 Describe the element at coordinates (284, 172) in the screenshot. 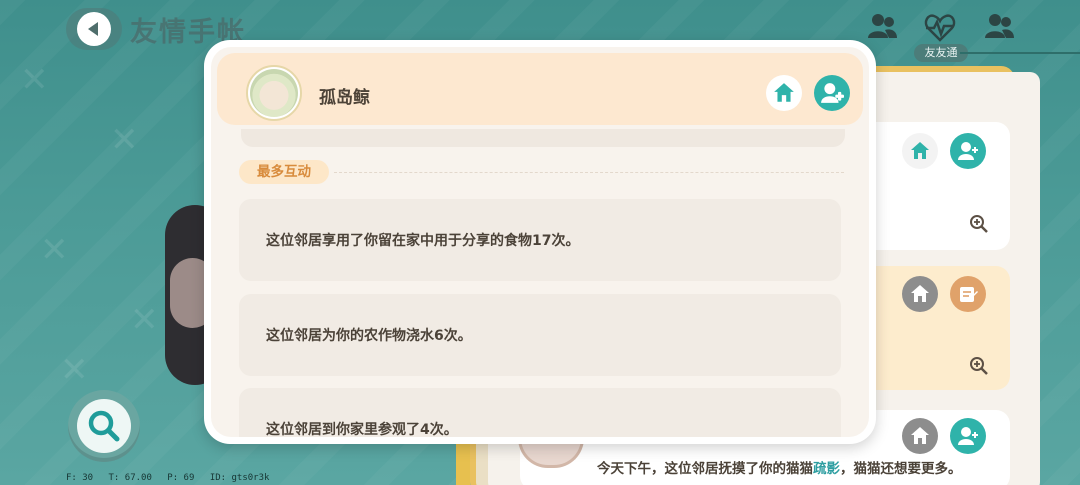

I see `section-label: 最多互动` at that location.